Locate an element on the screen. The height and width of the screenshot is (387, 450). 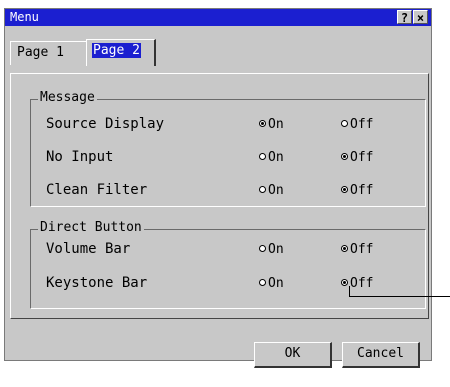
no-input-off-label: Off is located at coordinates (362, 157).